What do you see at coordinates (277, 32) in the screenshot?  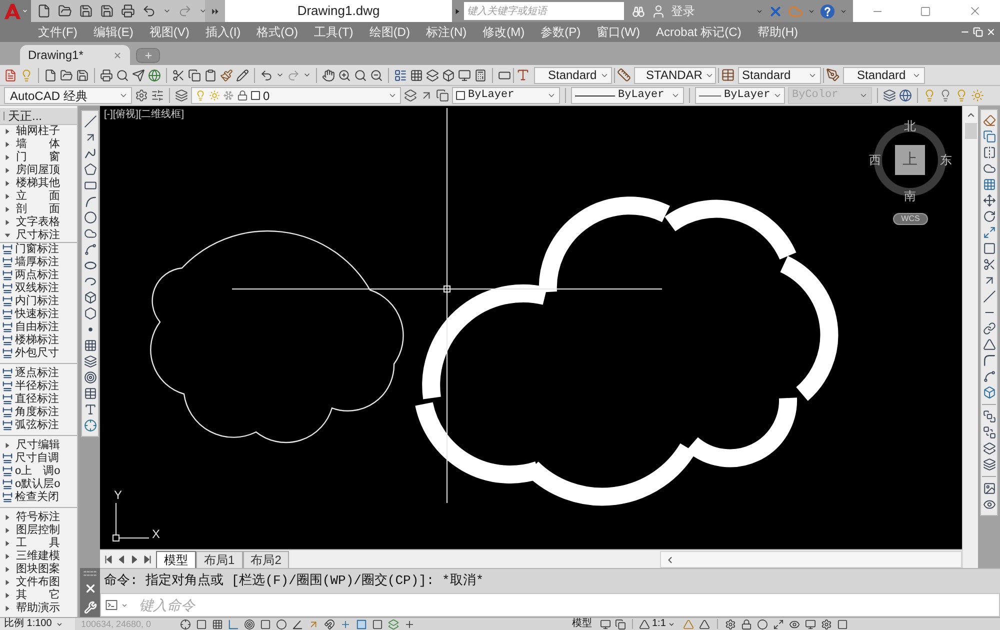 I see `menu-item: 格式(O)` at bounding box center [277, 32].